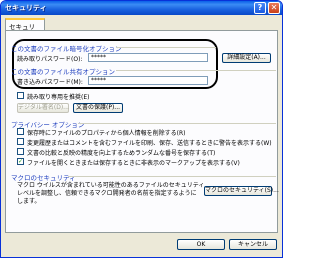  What do you see at coordinates (106, 133) in the screenshot?
I see `privacy-option-label: 保存時にファイルのプロパティから個人情報を削除する(R)` at bounding box center [106, 133].